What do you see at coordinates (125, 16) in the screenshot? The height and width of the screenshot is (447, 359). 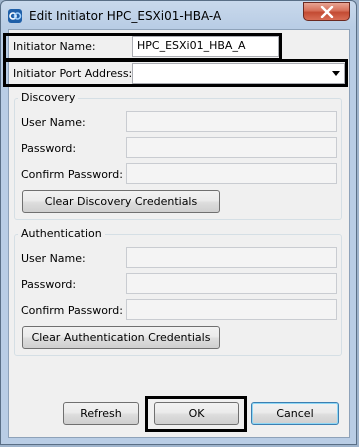 I see `window-title: Edit Initiator HPC_ESXi01-HBA-A` at bounding box center [125, 16].